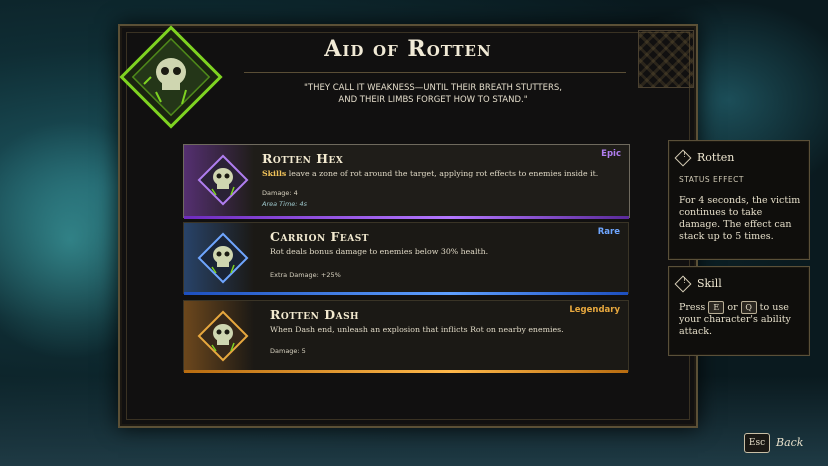 Image resolution: width=828 pixels, height=466 pixels. What do you see at coordinates (435, 72) in the screenshot?
I see `title-divider` at bounding box center [435, 72].